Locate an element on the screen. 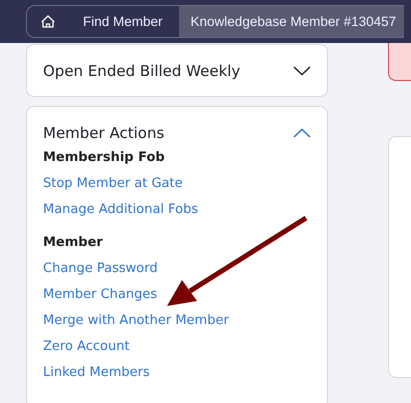 This screenshot has height=403, width=411. alert-box is located at coordinates (399, 62).